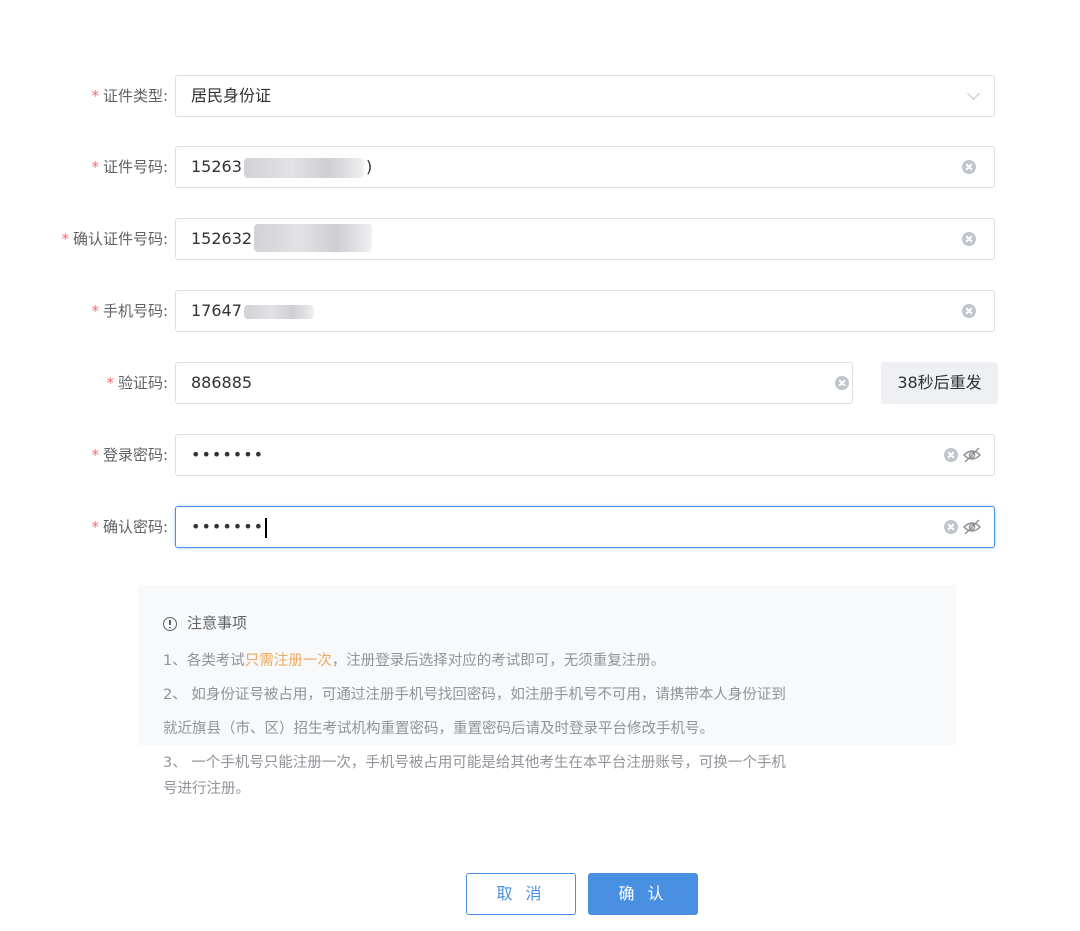  Describe the element at coordinates (228, 454) in the screenshot. I see `password-value: •••••••` at that location.